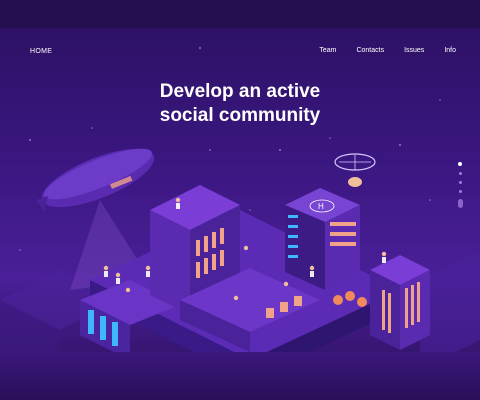 The image size is (480, 400). What do you see at coordinates (460, 203) in the screenshot?
I see `pager-scroll-indicator` at bounding box center [460, 203].